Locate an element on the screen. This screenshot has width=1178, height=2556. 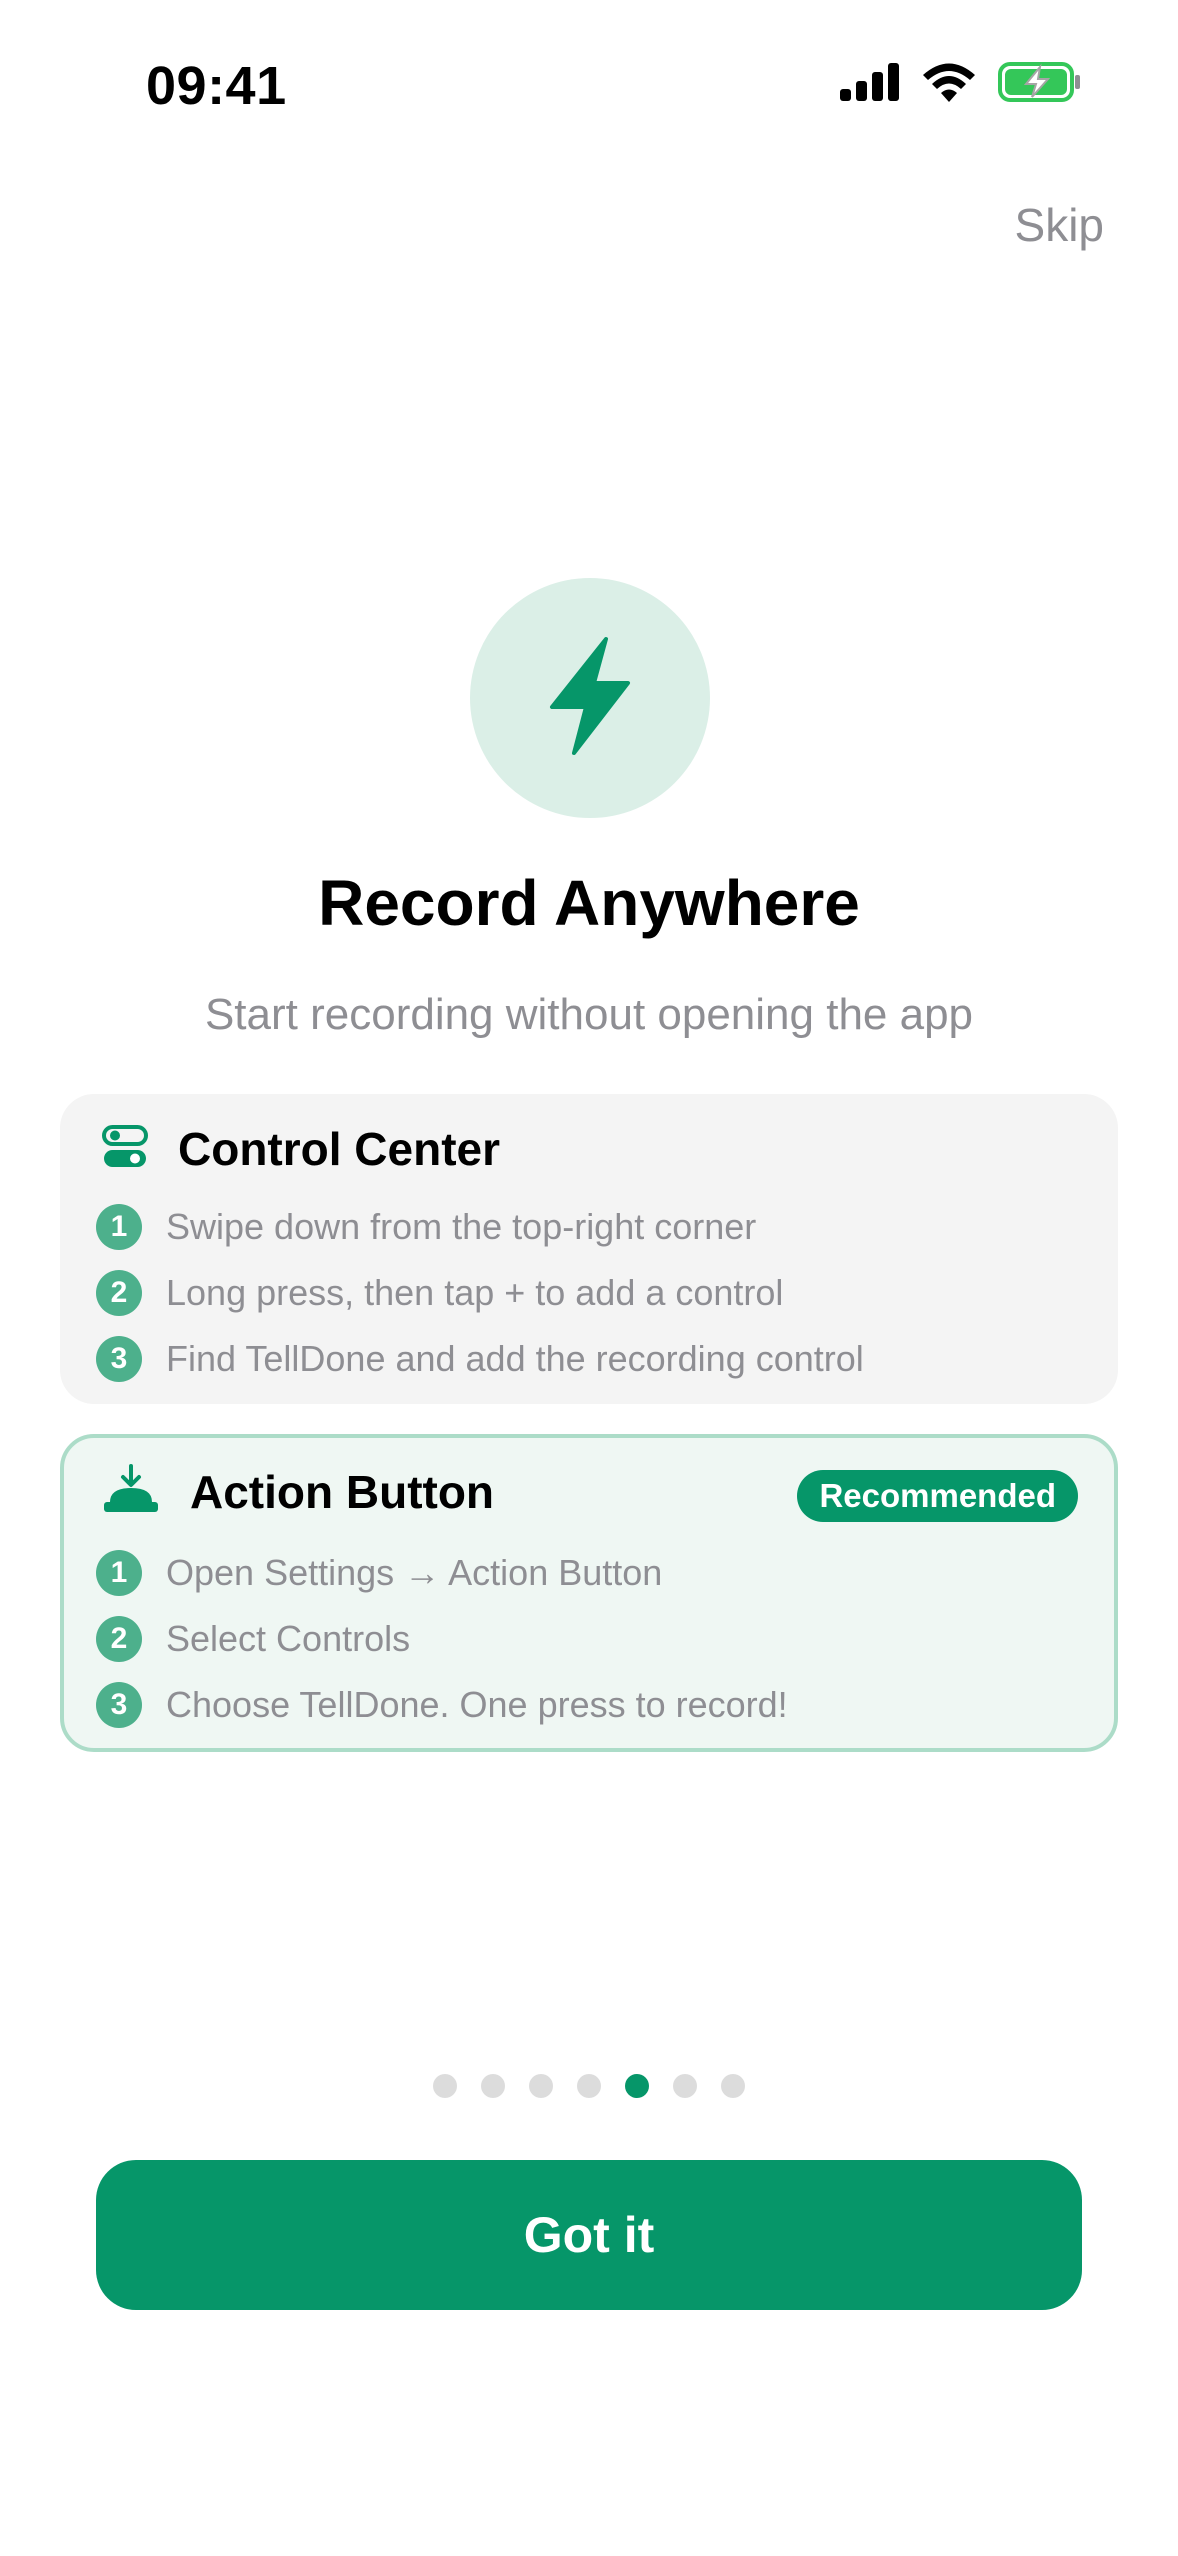
step-text: Swipe down from the top-right corner is located at coordinates (461, 1226).